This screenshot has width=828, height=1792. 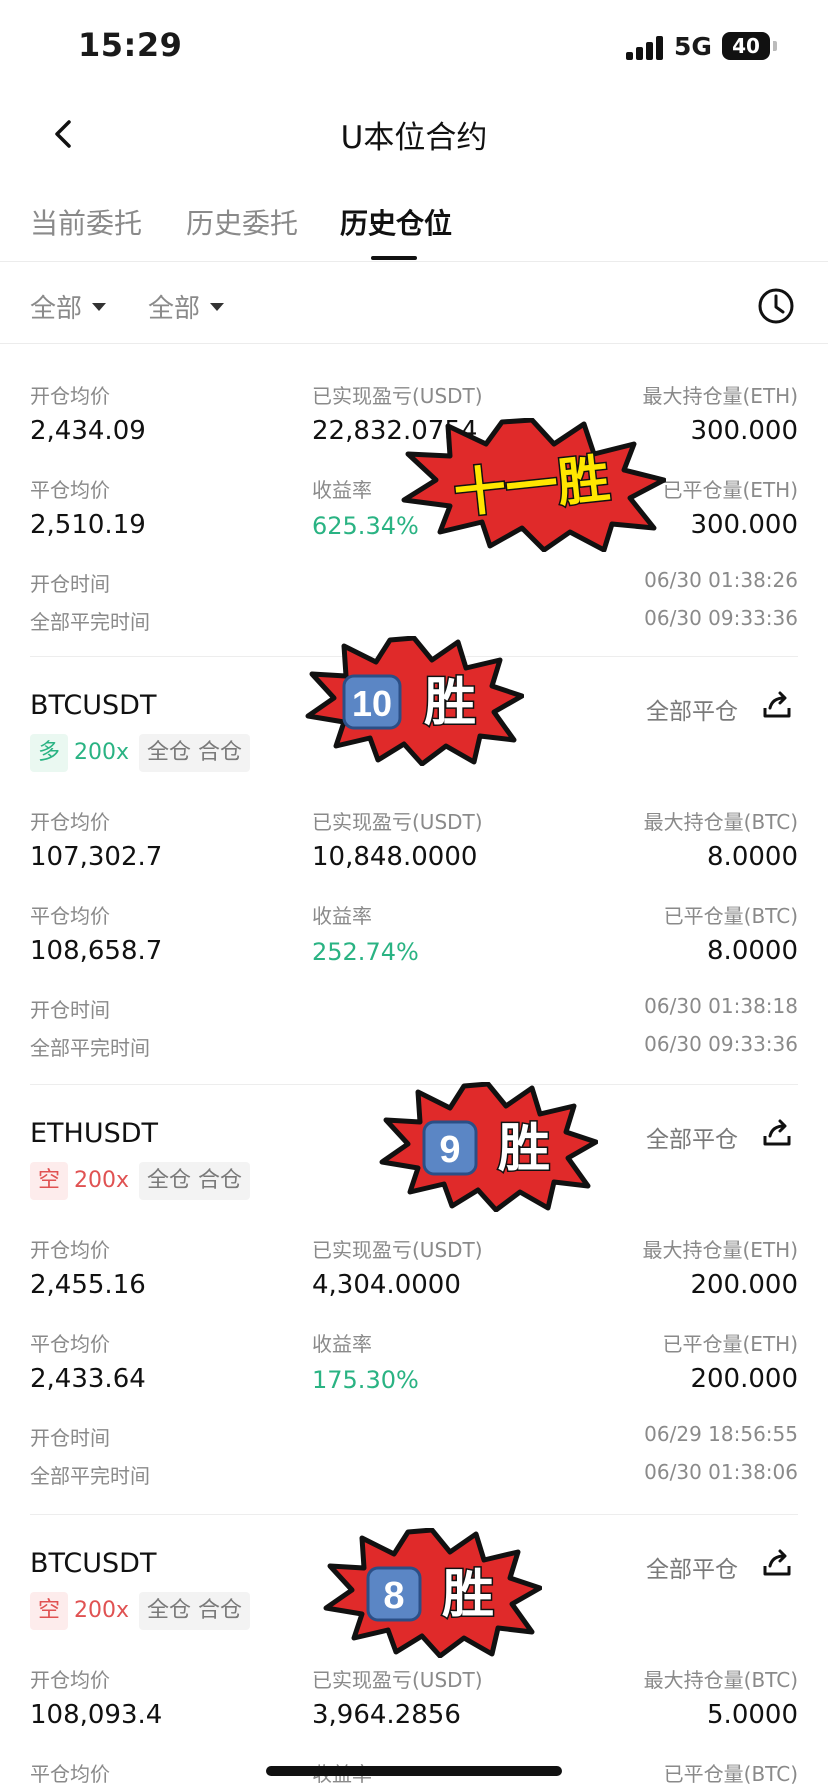 I want to click on burst-shape: 8 胜, so click(x=432, y=1593).